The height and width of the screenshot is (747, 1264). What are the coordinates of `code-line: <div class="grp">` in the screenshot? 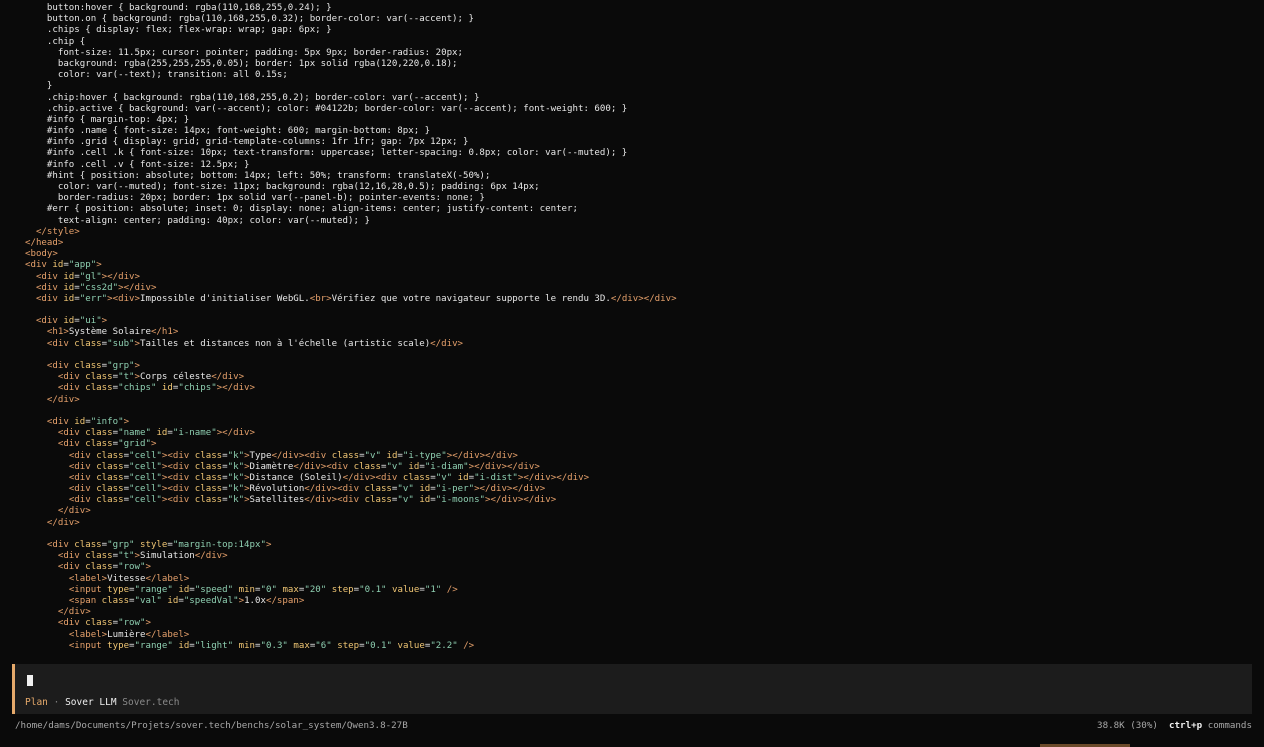 It's located at (640, 366).